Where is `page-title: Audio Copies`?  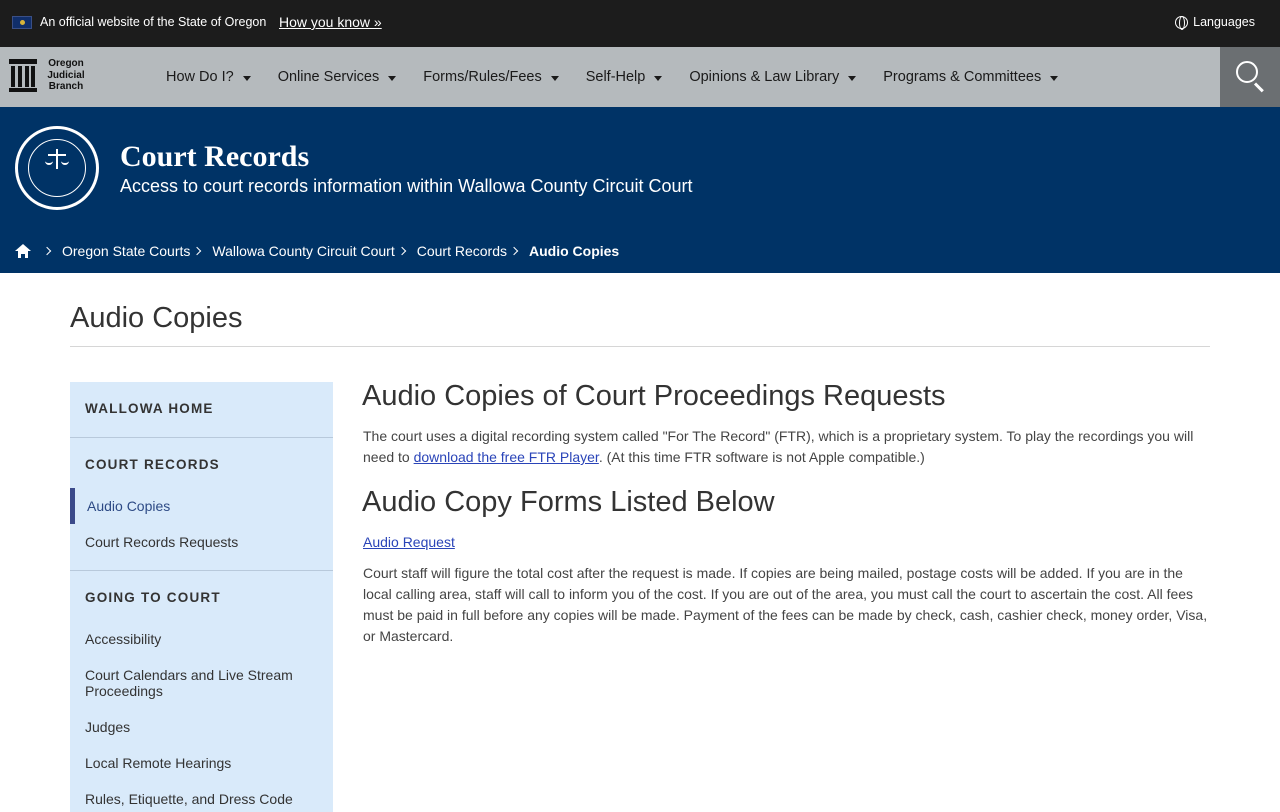 page-title: Audio Copies is located at coordinates (156, 318).